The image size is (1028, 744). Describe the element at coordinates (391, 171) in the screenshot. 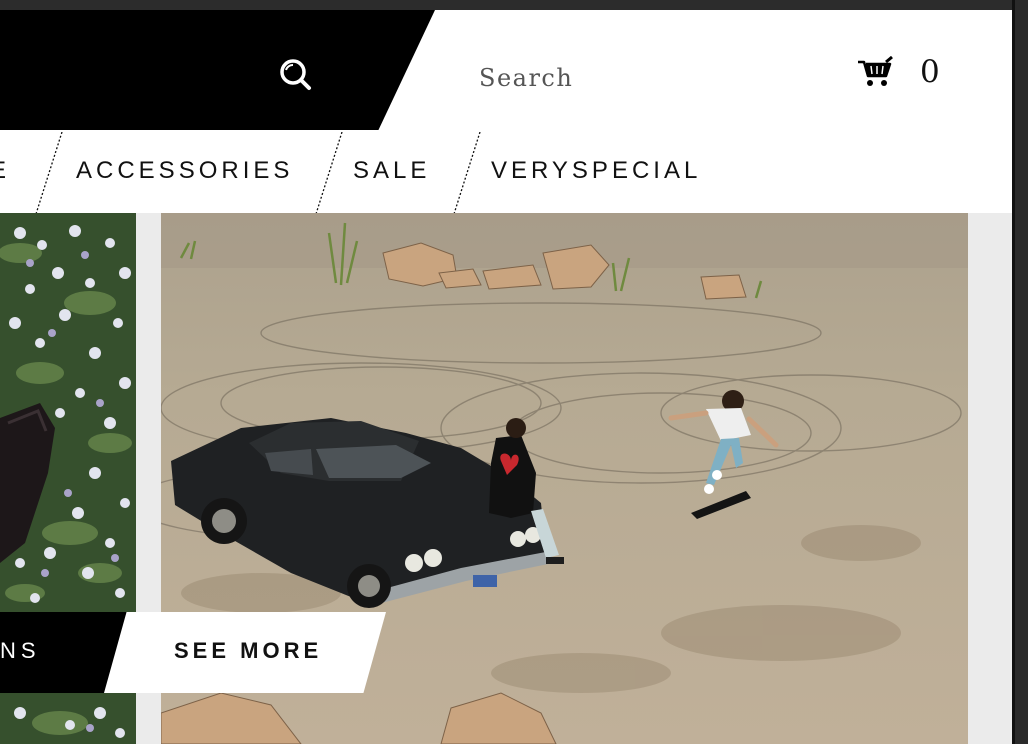

I see `nav-item-sale: SALE` at that location.